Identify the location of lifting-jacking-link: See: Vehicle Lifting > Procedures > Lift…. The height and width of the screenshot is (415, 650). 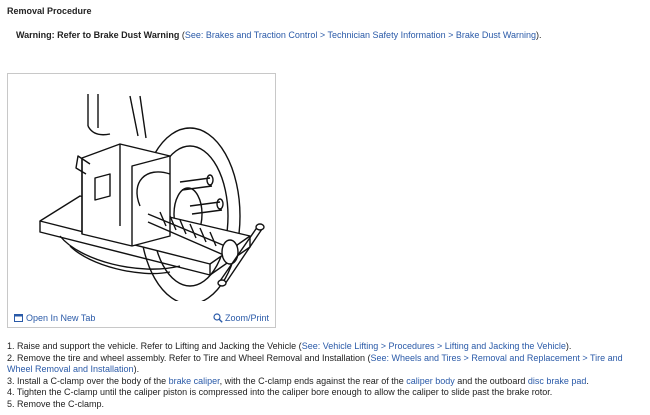
(434, 346).